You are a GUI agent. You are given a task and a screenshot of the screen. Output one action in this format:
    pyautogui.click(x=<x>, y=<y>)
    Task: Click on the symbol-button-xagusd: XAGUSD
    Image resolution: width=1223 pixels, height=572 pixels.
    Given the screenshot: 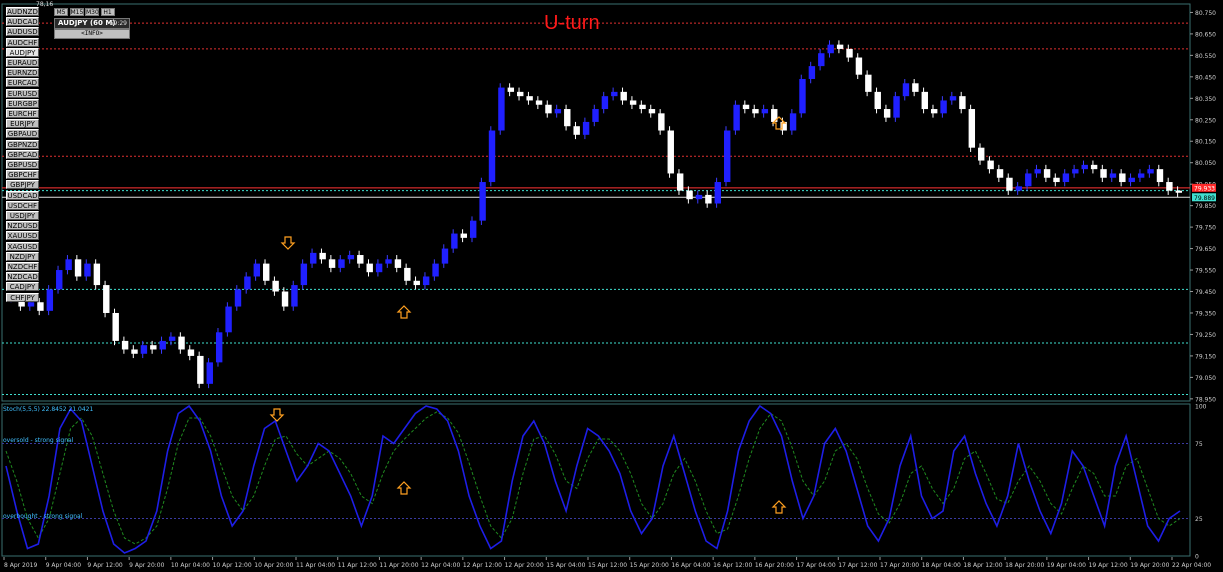 What is the action you would take?
    pyautogui.click(x=22, y=246)
    